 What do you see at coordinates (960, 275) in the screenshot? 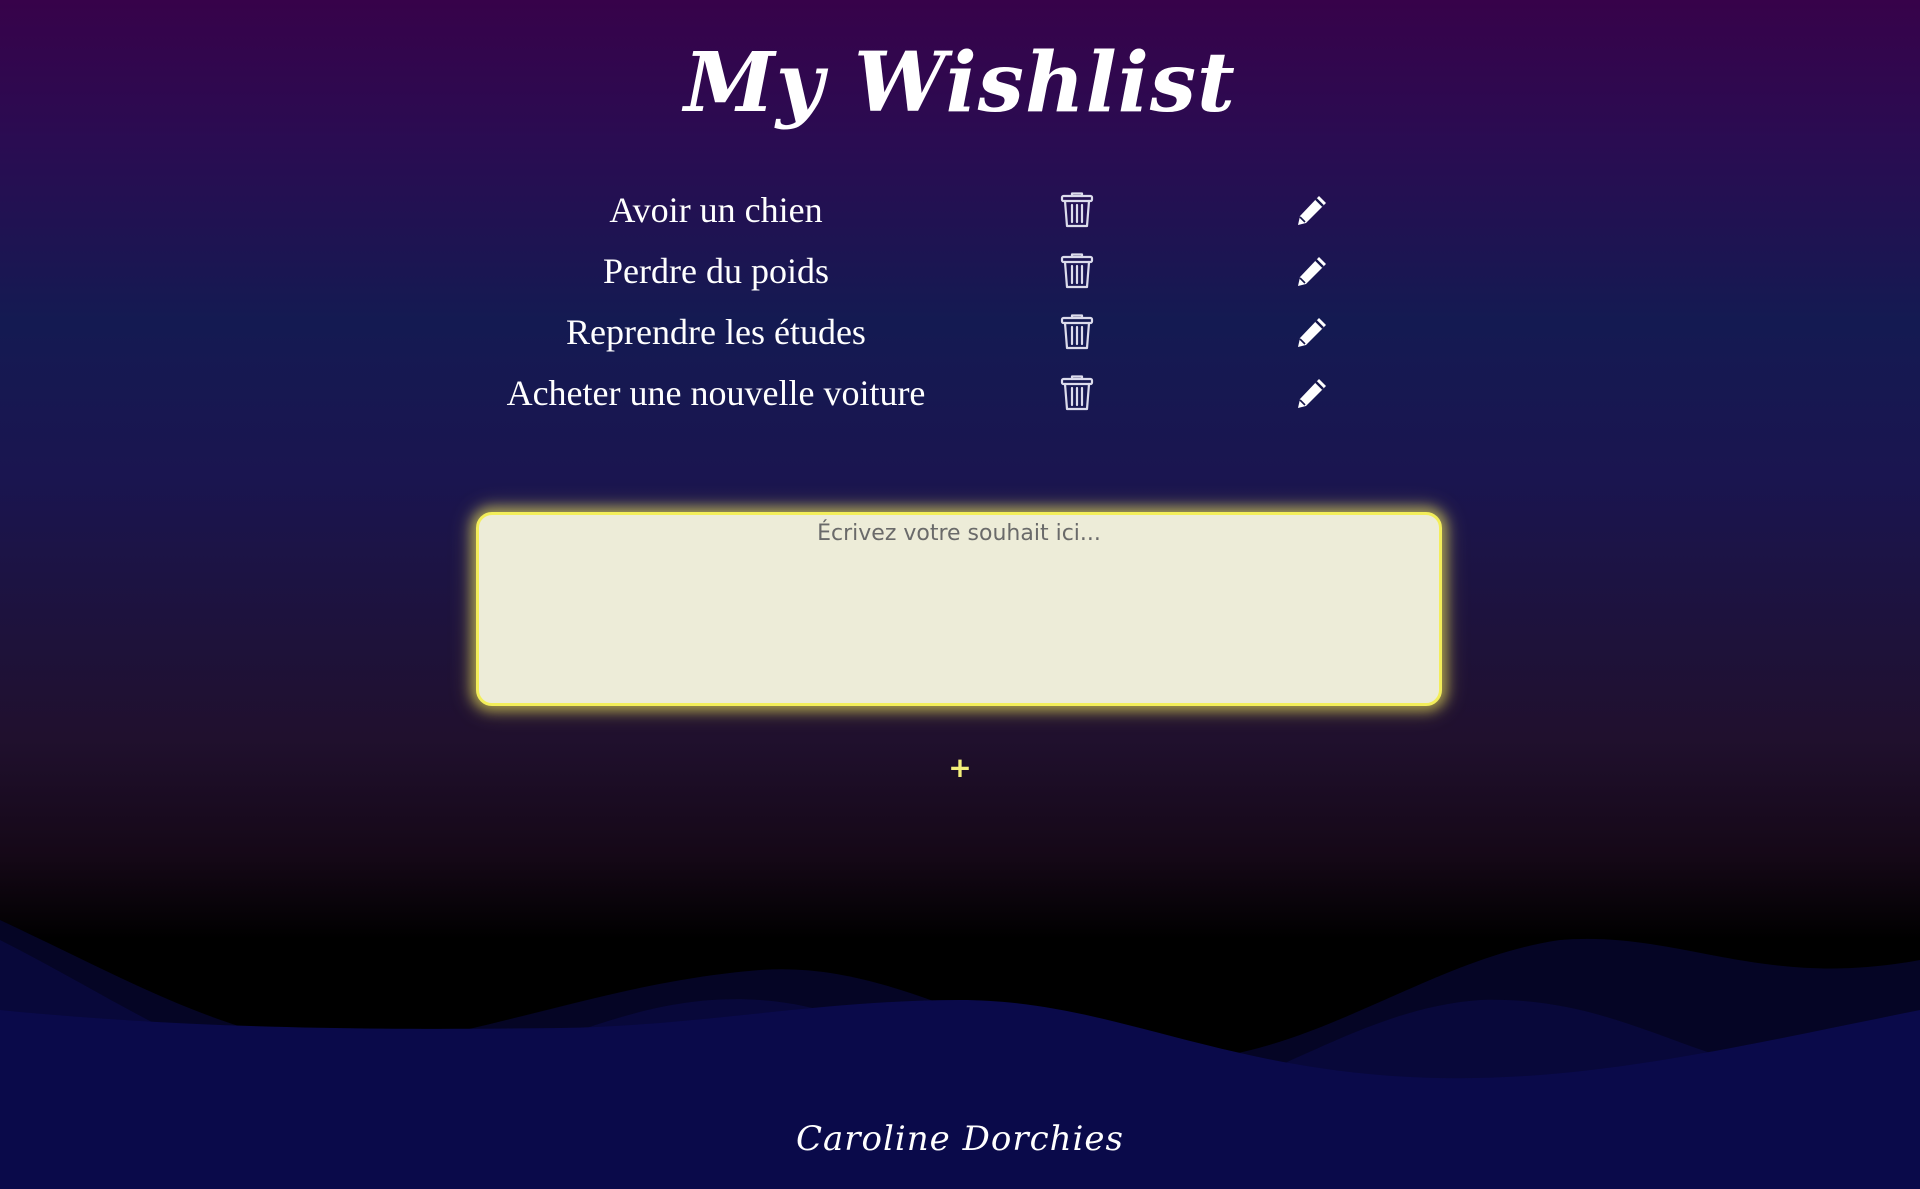
I see `list-item: Perdre du poids` at bounding box center [960, 275].